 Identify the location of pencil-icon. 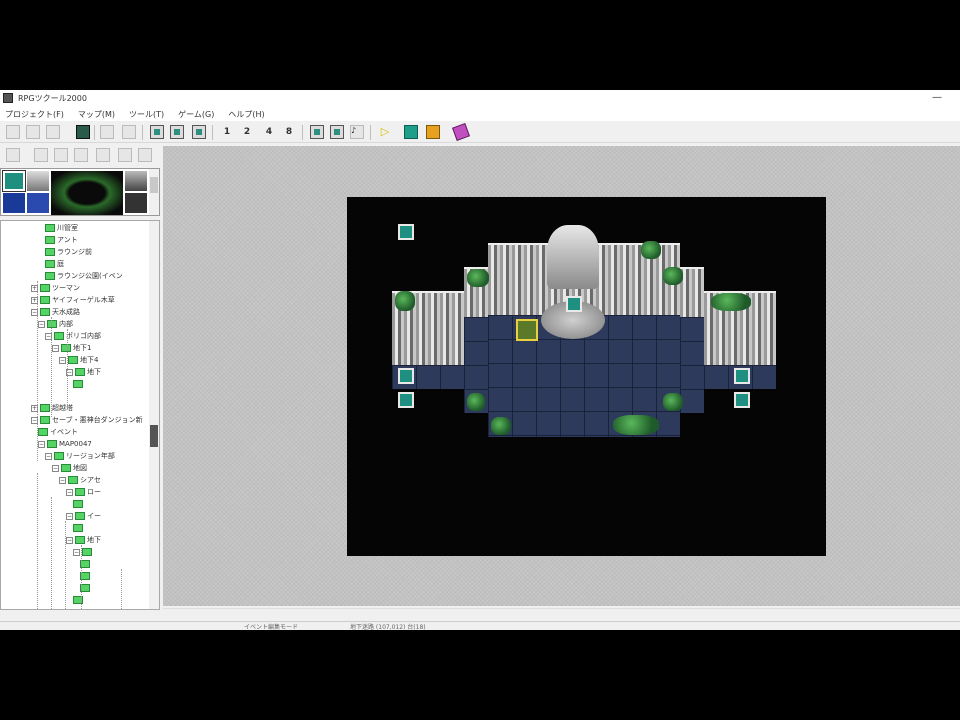
(81, 155).